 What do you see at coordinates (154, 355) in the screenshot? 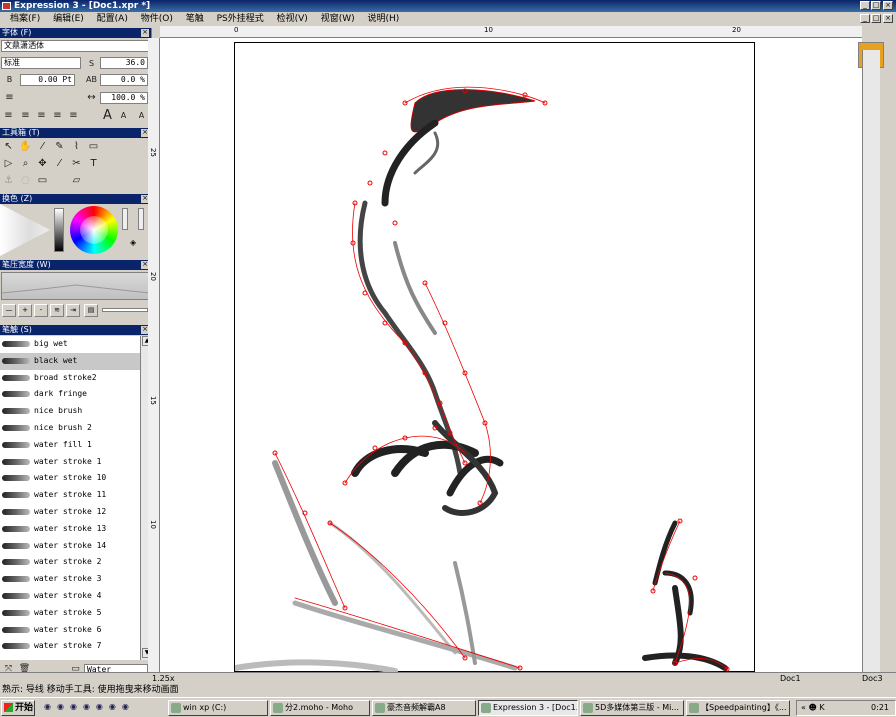
I see `vertical-ruler: 25 20 15 10` at bounding box center [154, 355].